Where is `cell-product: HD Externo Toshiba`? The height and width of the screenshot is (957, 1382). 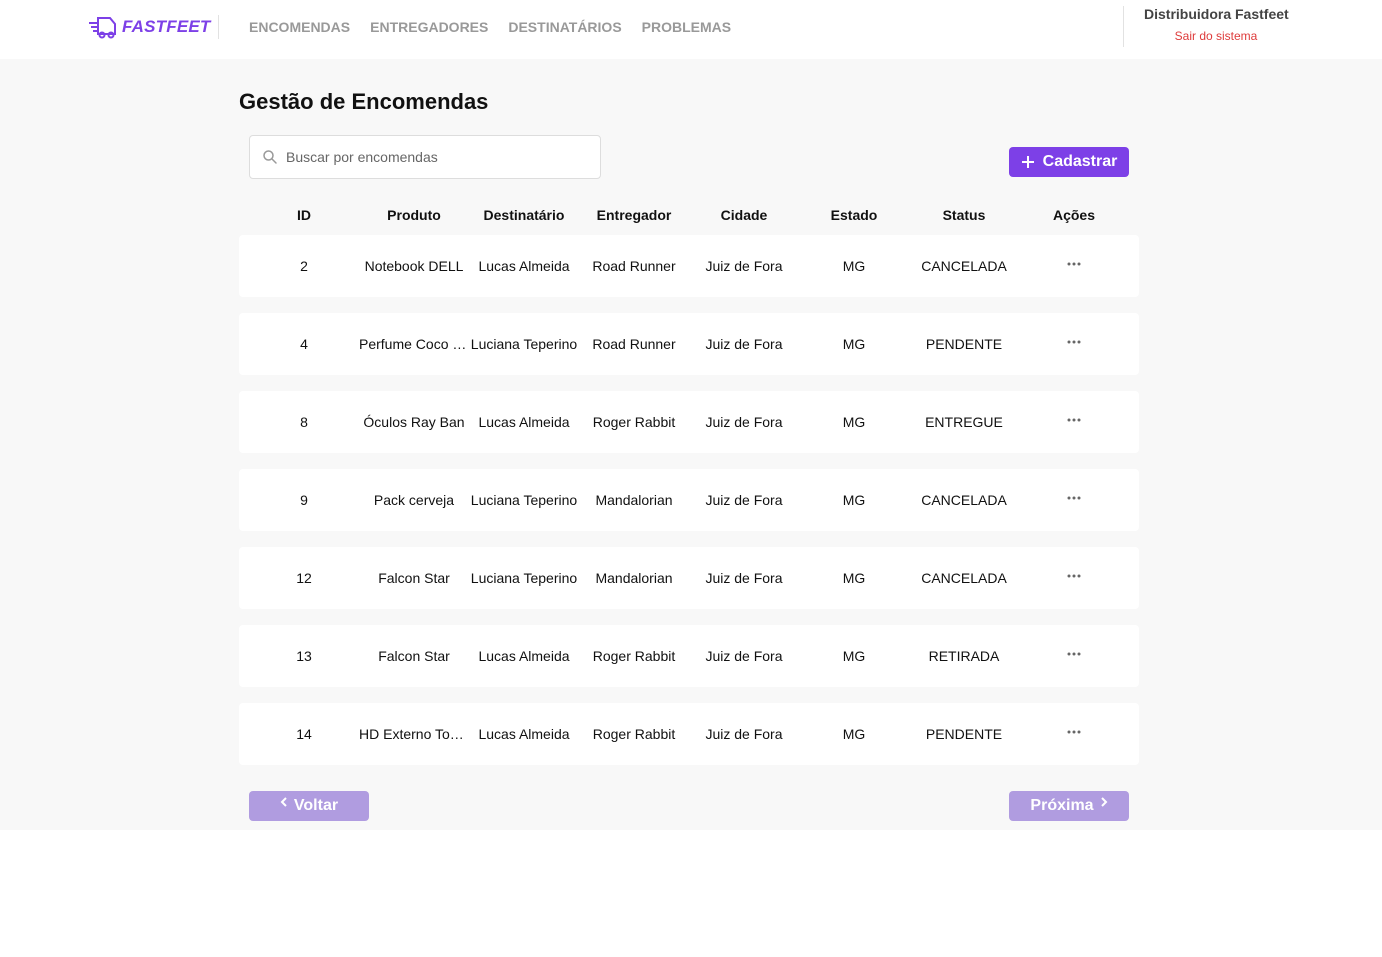 cell-product: HD Externo Toshiba is located at coordinates (414, 734).